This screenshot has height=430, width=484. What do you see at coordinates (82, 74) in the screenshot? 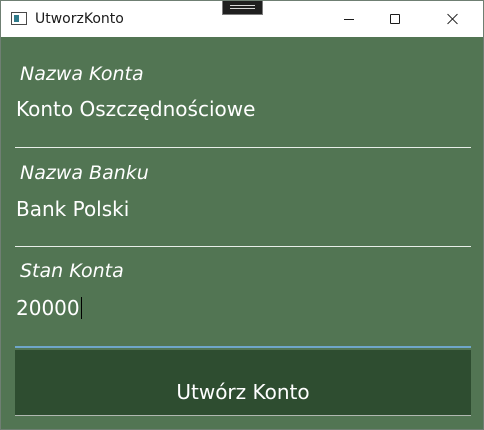
I see `account-name-label: Nazwa Konta` at bounding box center [82, 74].